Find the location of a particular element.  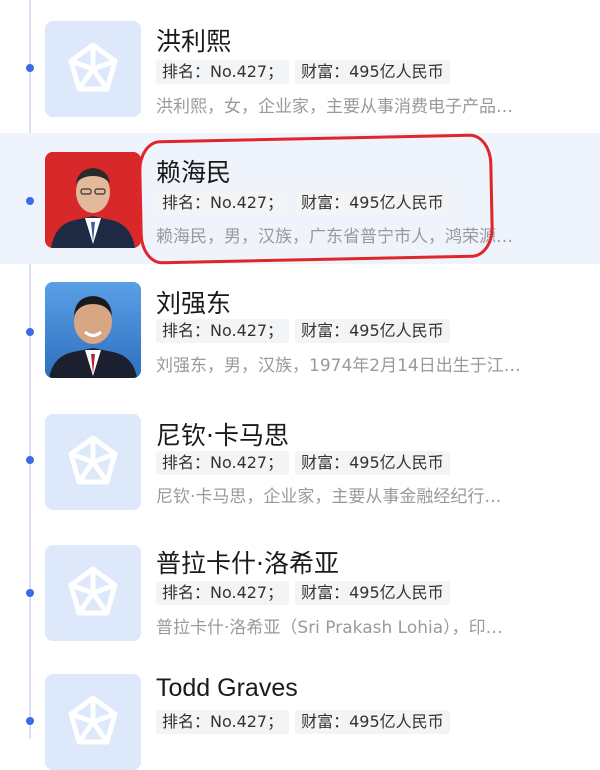

person-name: Todd Graves is located at coordinates (227, 688).